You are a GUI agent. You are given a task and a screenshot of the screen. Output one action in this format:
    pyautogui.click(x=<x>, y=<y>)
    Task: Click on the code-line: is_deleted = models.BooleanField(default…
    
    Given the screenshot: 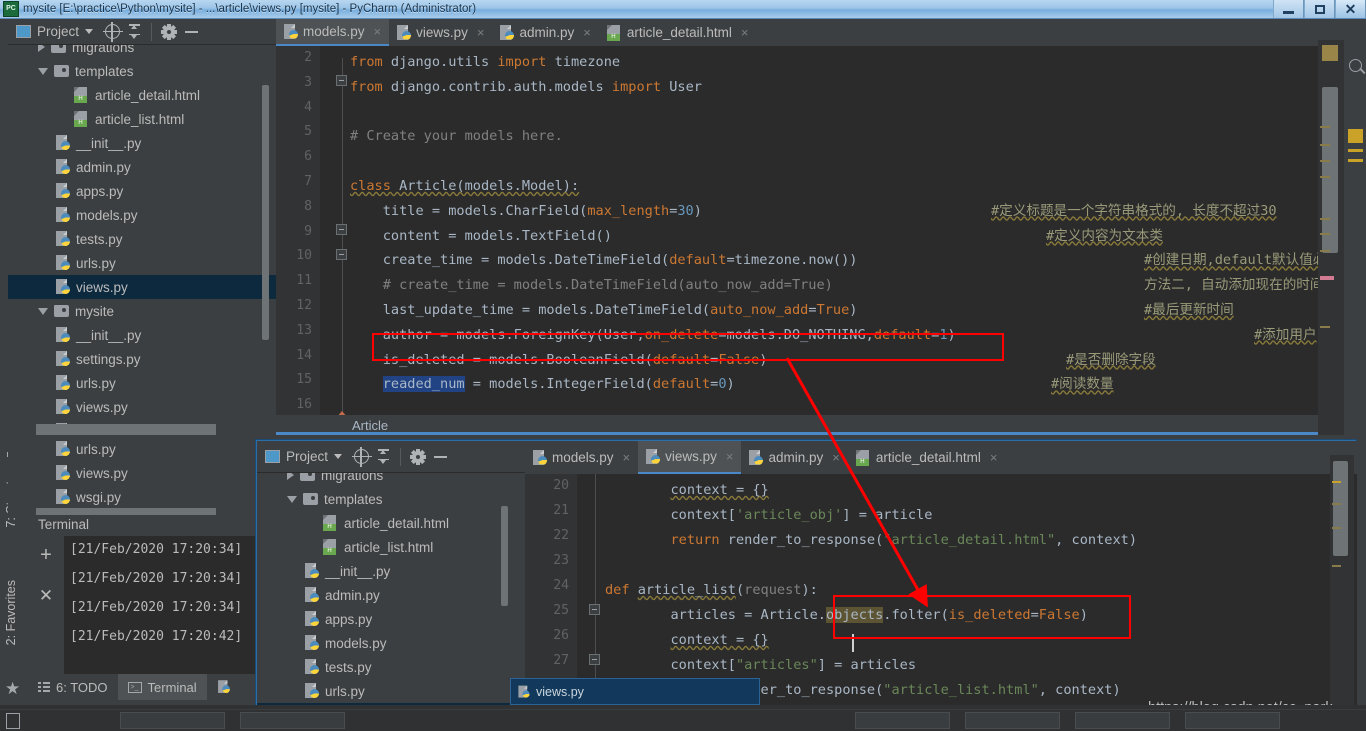 What is the action you would take?
    pyautogui.click(x=559, y=360)
    